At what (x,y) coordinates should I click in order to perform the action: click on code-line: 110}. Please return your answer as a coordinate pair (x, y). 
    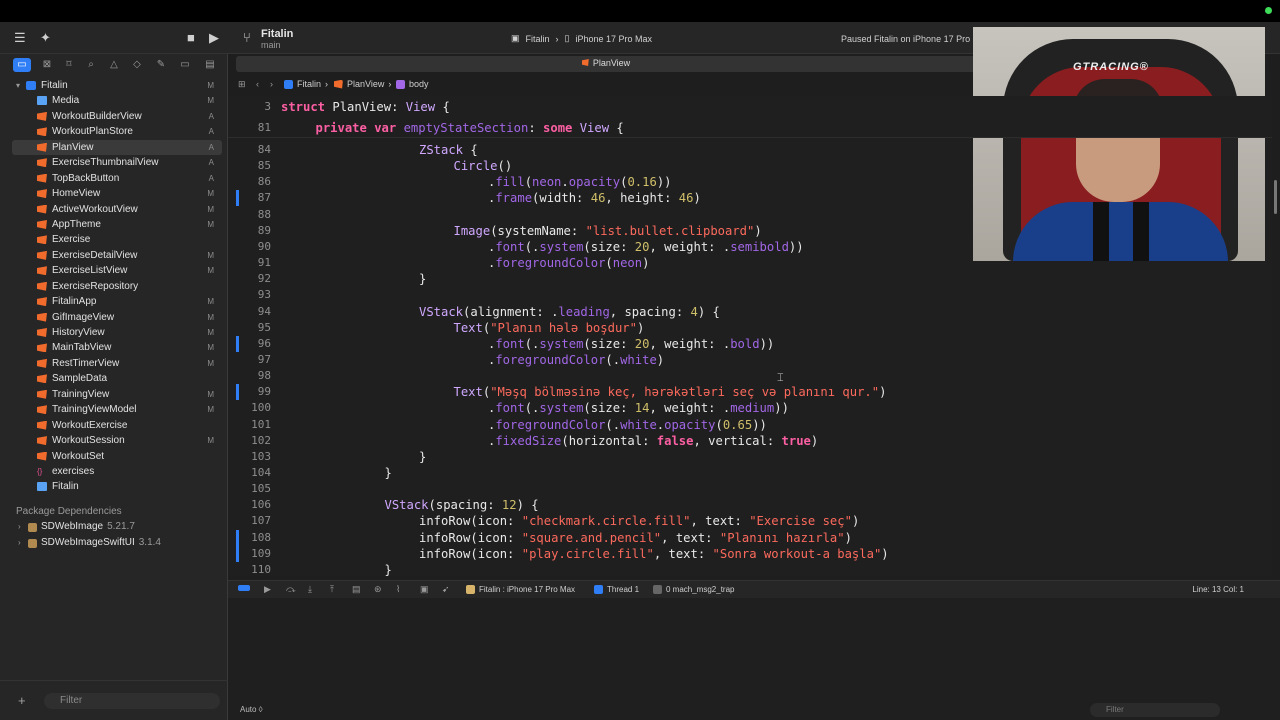
    Looking at the image, I should click on (750, 569).